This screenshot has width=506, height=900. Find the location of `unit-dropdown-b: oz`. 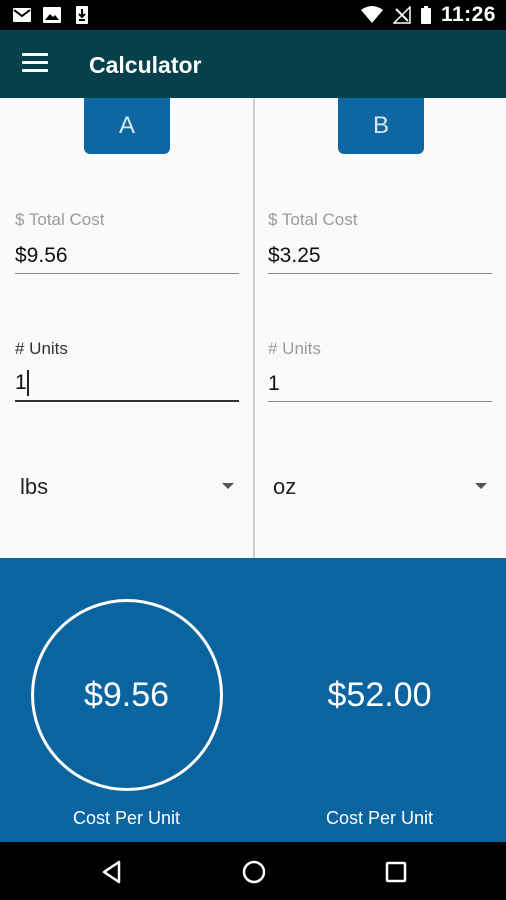

unit-dropdown-b: oz is located at coordinates (380, 488).